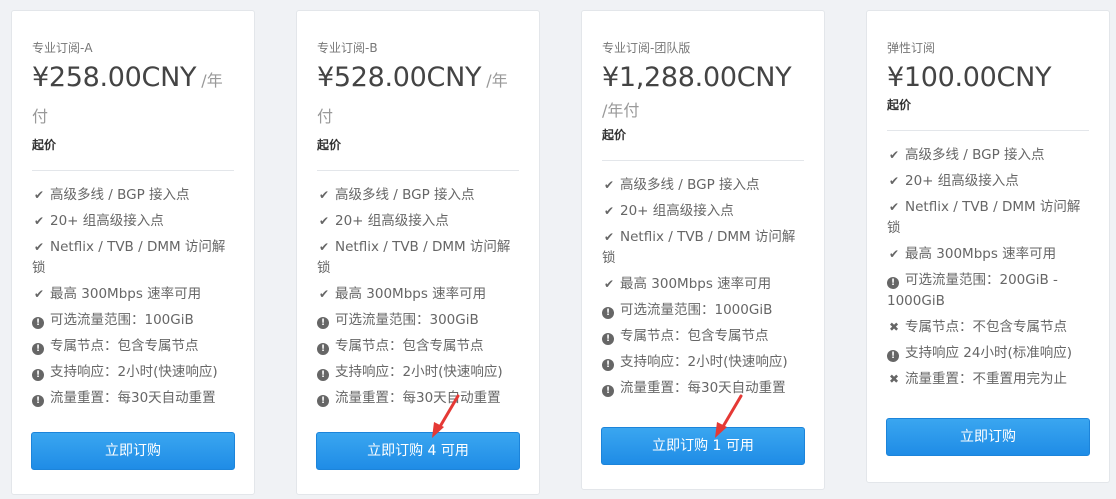 This screenshot has height=499, width=1116. I want to click on order-button: 立即订购 4 可用, so click(418, 451).